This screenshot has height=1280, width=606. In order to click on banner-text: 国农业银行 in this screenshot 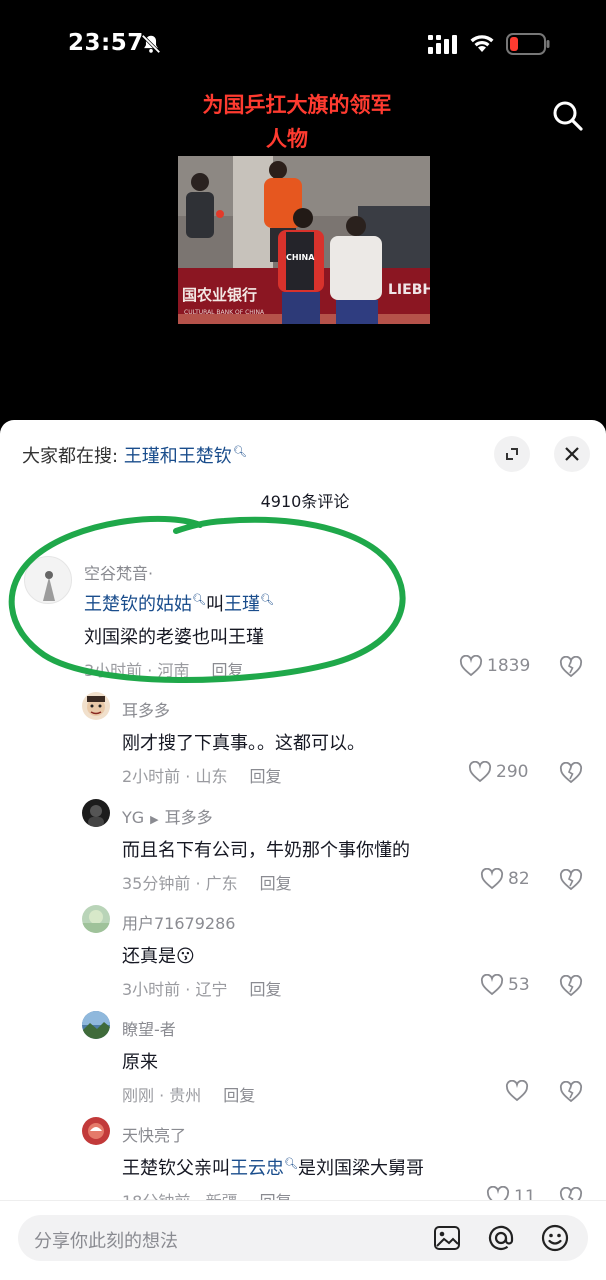, I will do `click(219, 295)`.